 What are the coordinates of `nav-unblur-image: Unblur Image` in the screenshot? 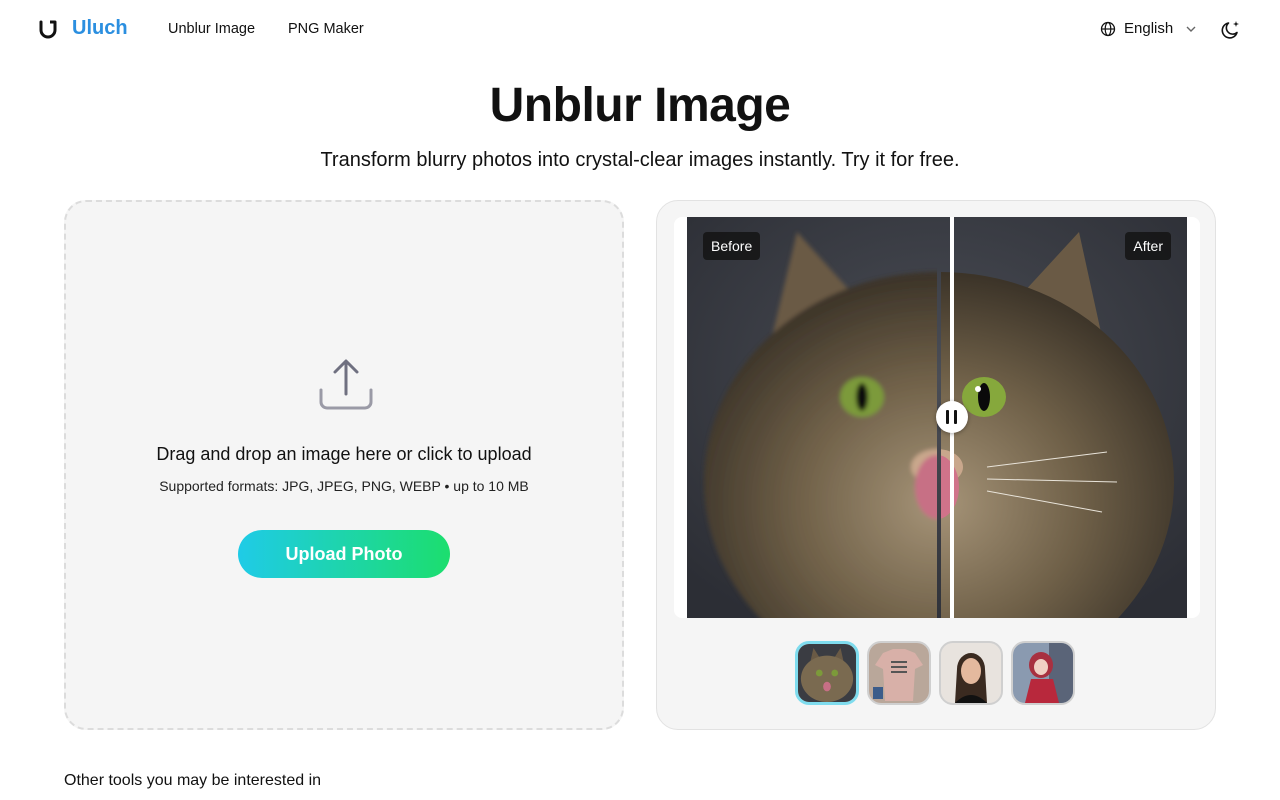 It's located at (211, 29).